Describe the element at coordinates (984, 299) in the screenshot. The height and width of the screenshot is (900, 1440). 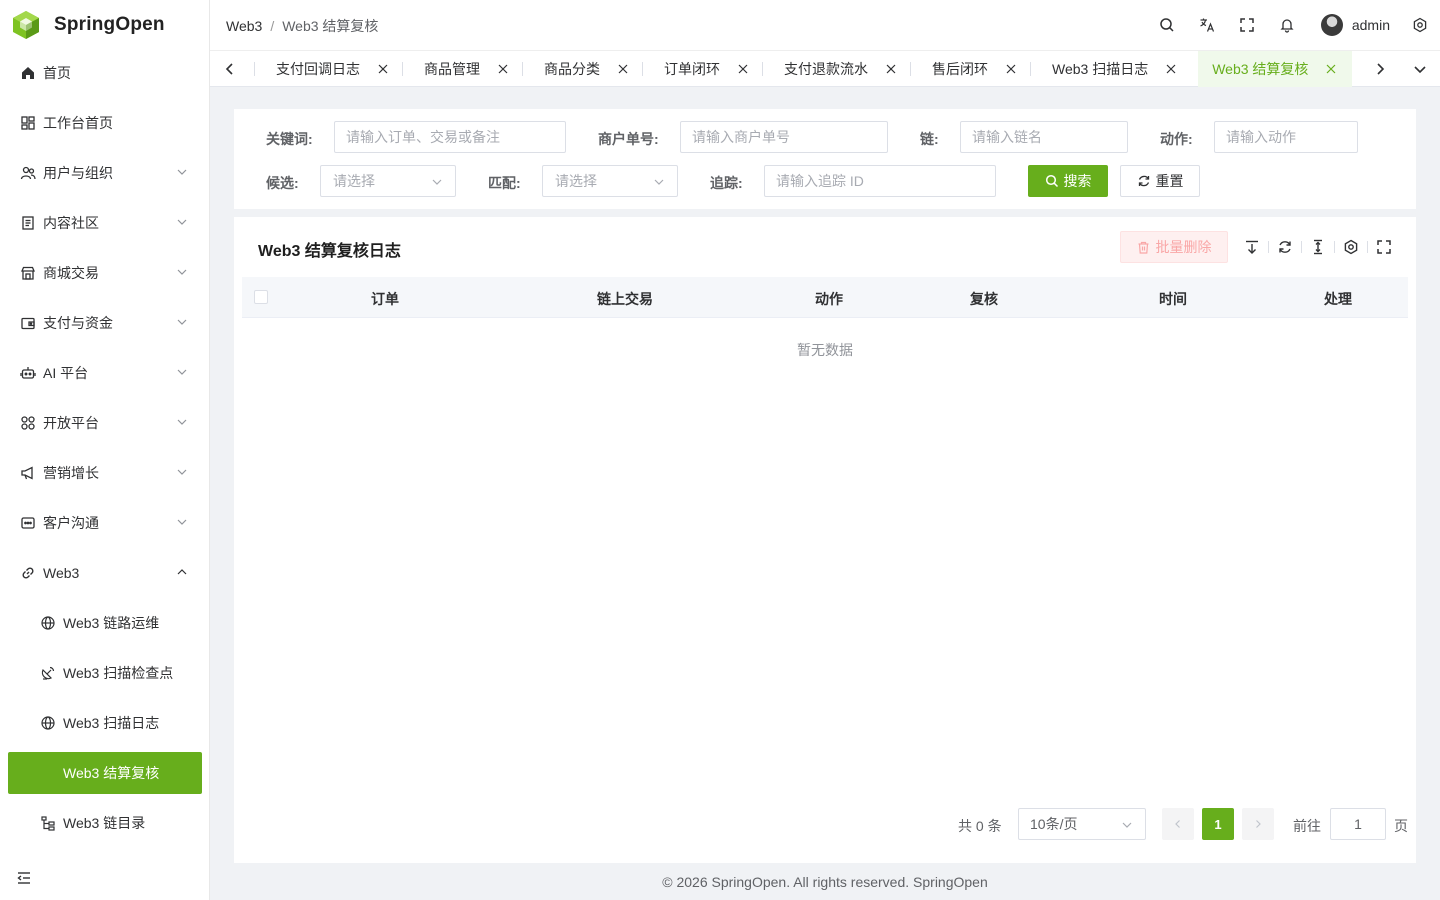
I see `column-header-review: 复核` at that location.